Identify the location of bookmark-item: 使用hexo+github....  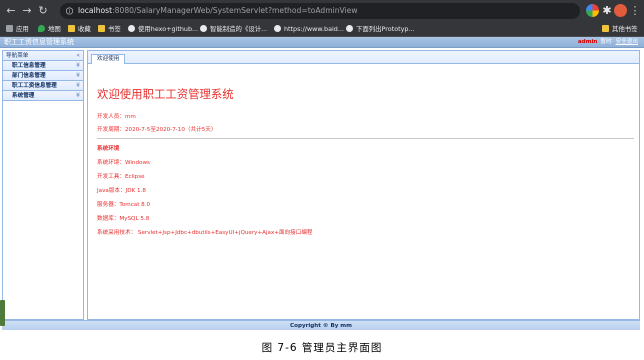
(163, 29).